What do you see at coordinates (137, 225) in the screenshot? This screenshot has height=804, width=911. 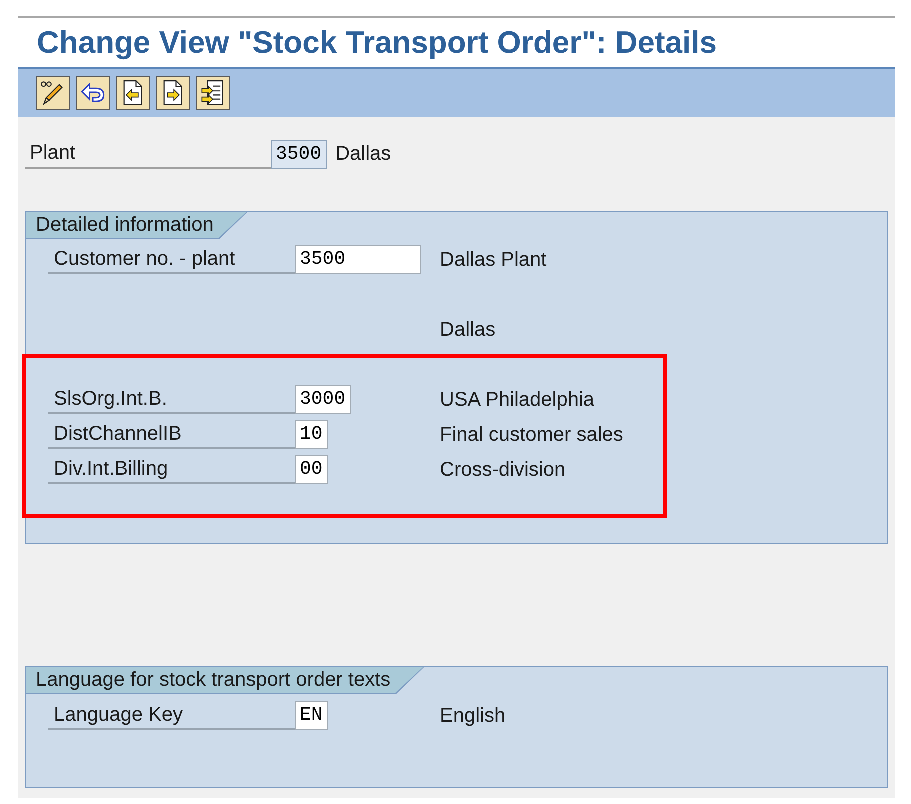 I see `group-title: Detailed information` at bounding box center [137, 225].